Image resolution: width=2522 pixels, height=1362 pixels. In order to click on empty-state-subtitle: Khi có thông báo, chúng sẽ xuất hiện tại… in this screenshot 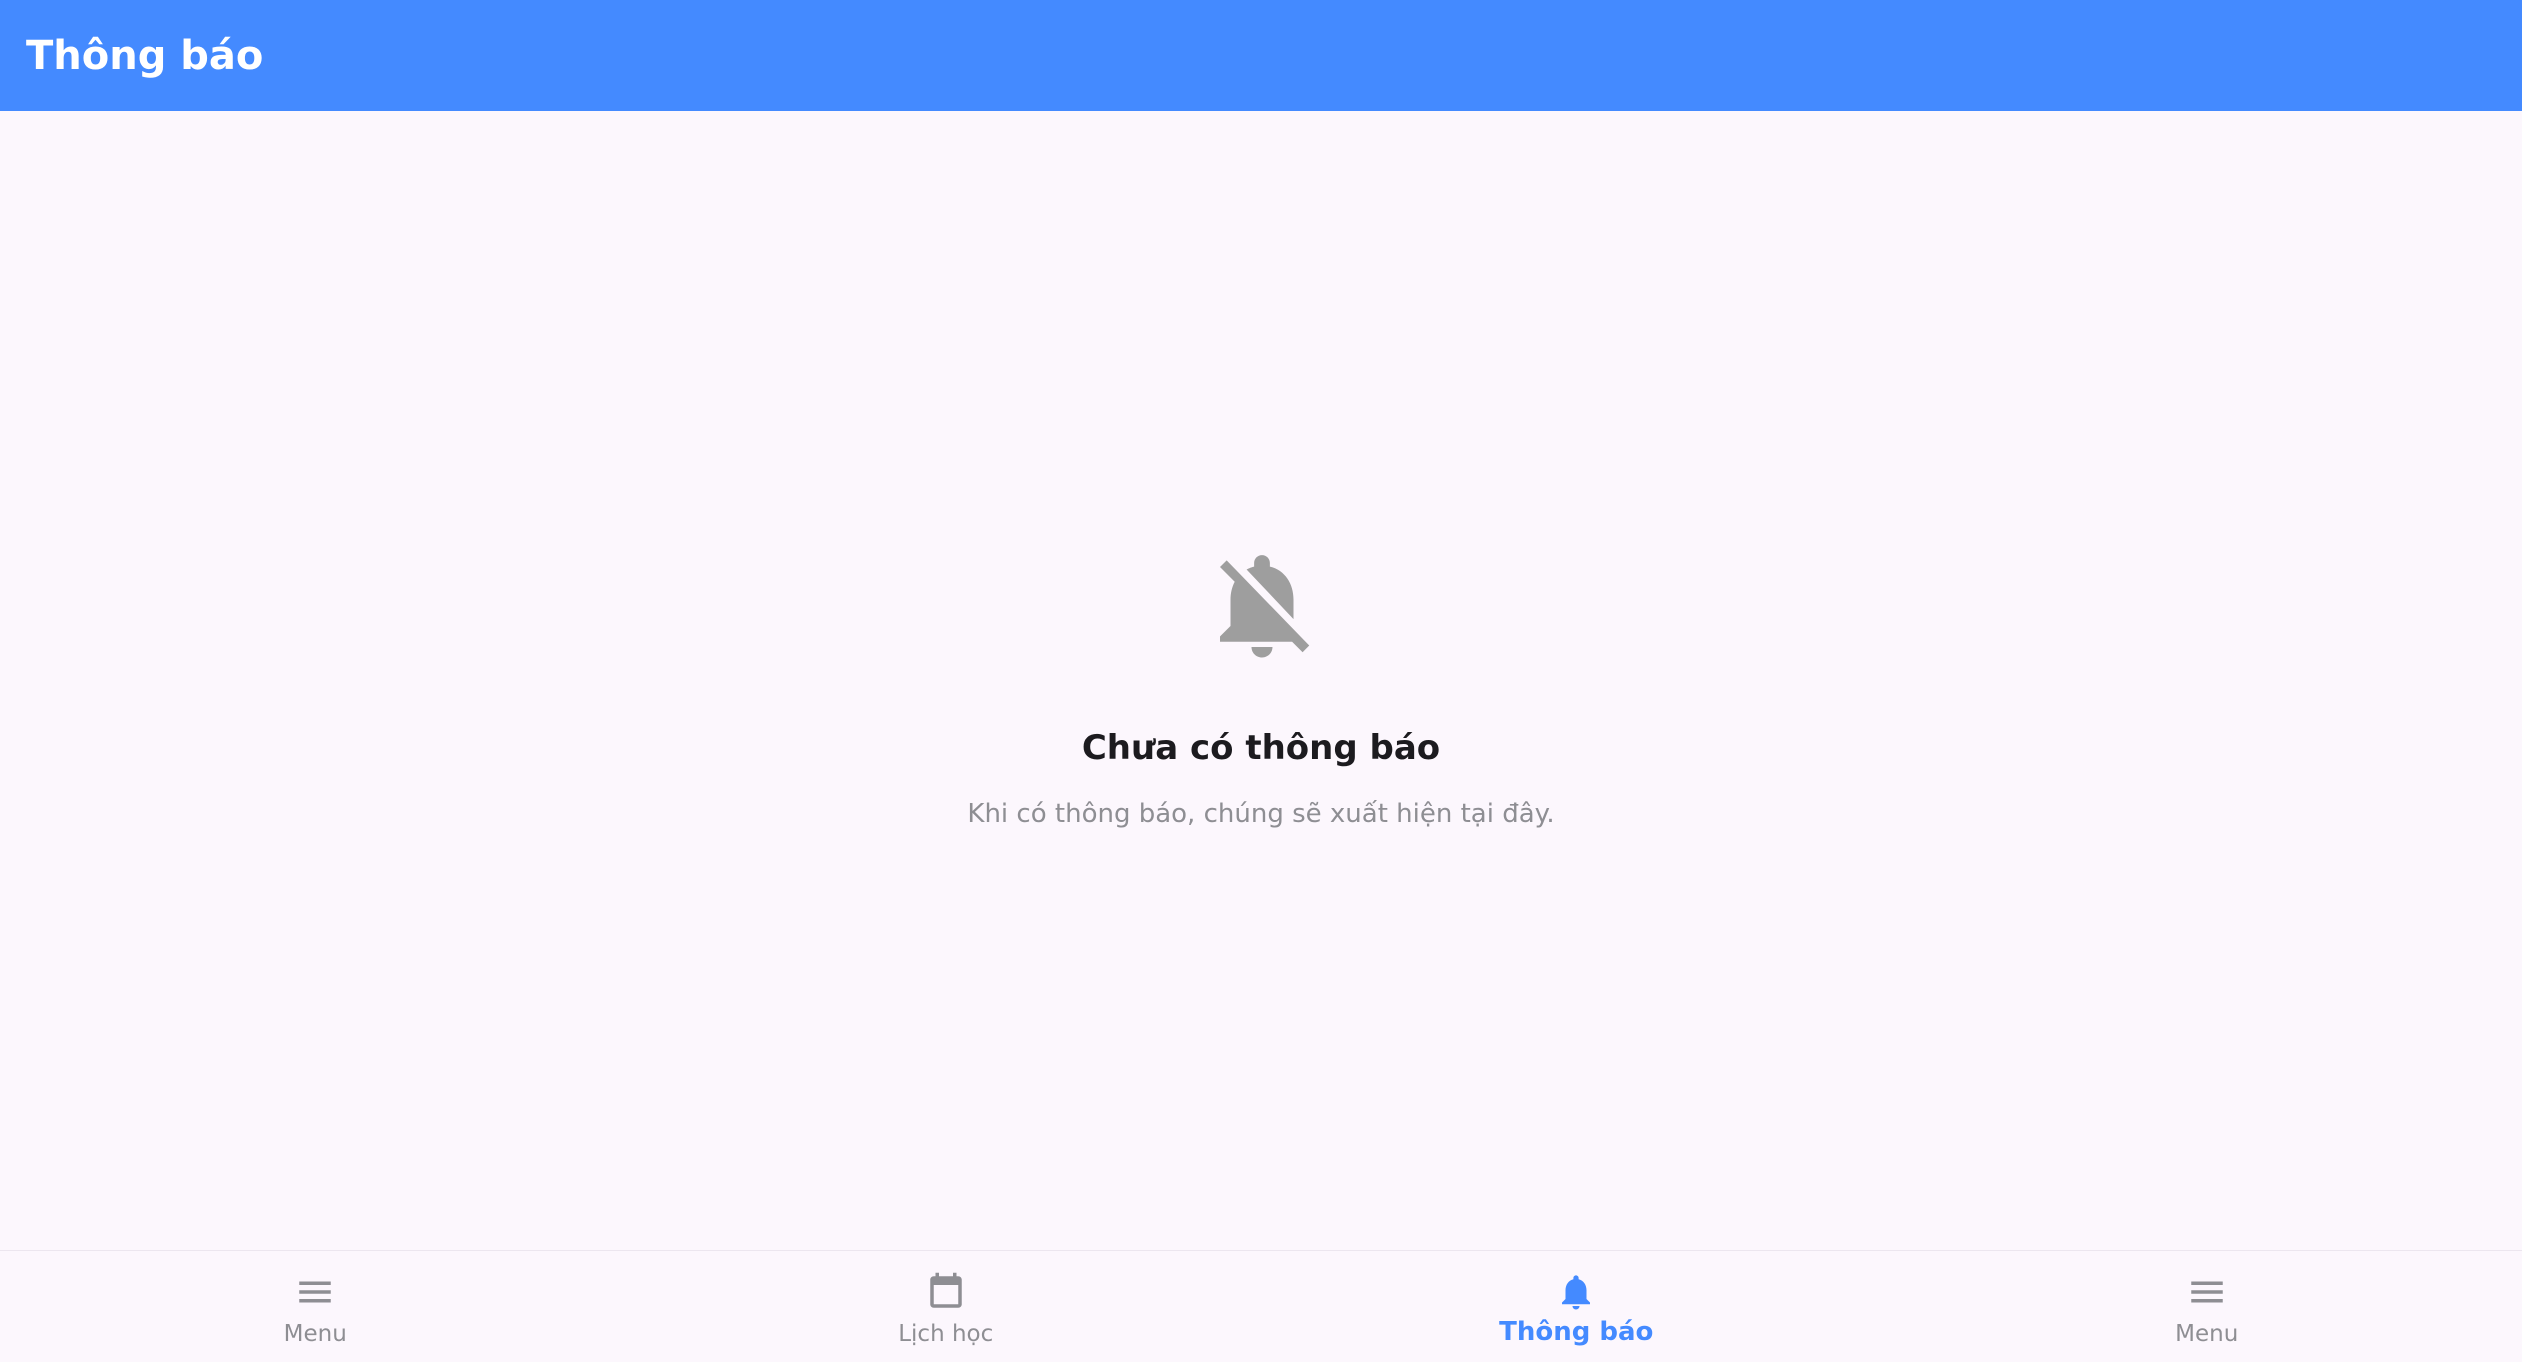, I will do `click(1261, 814)`.